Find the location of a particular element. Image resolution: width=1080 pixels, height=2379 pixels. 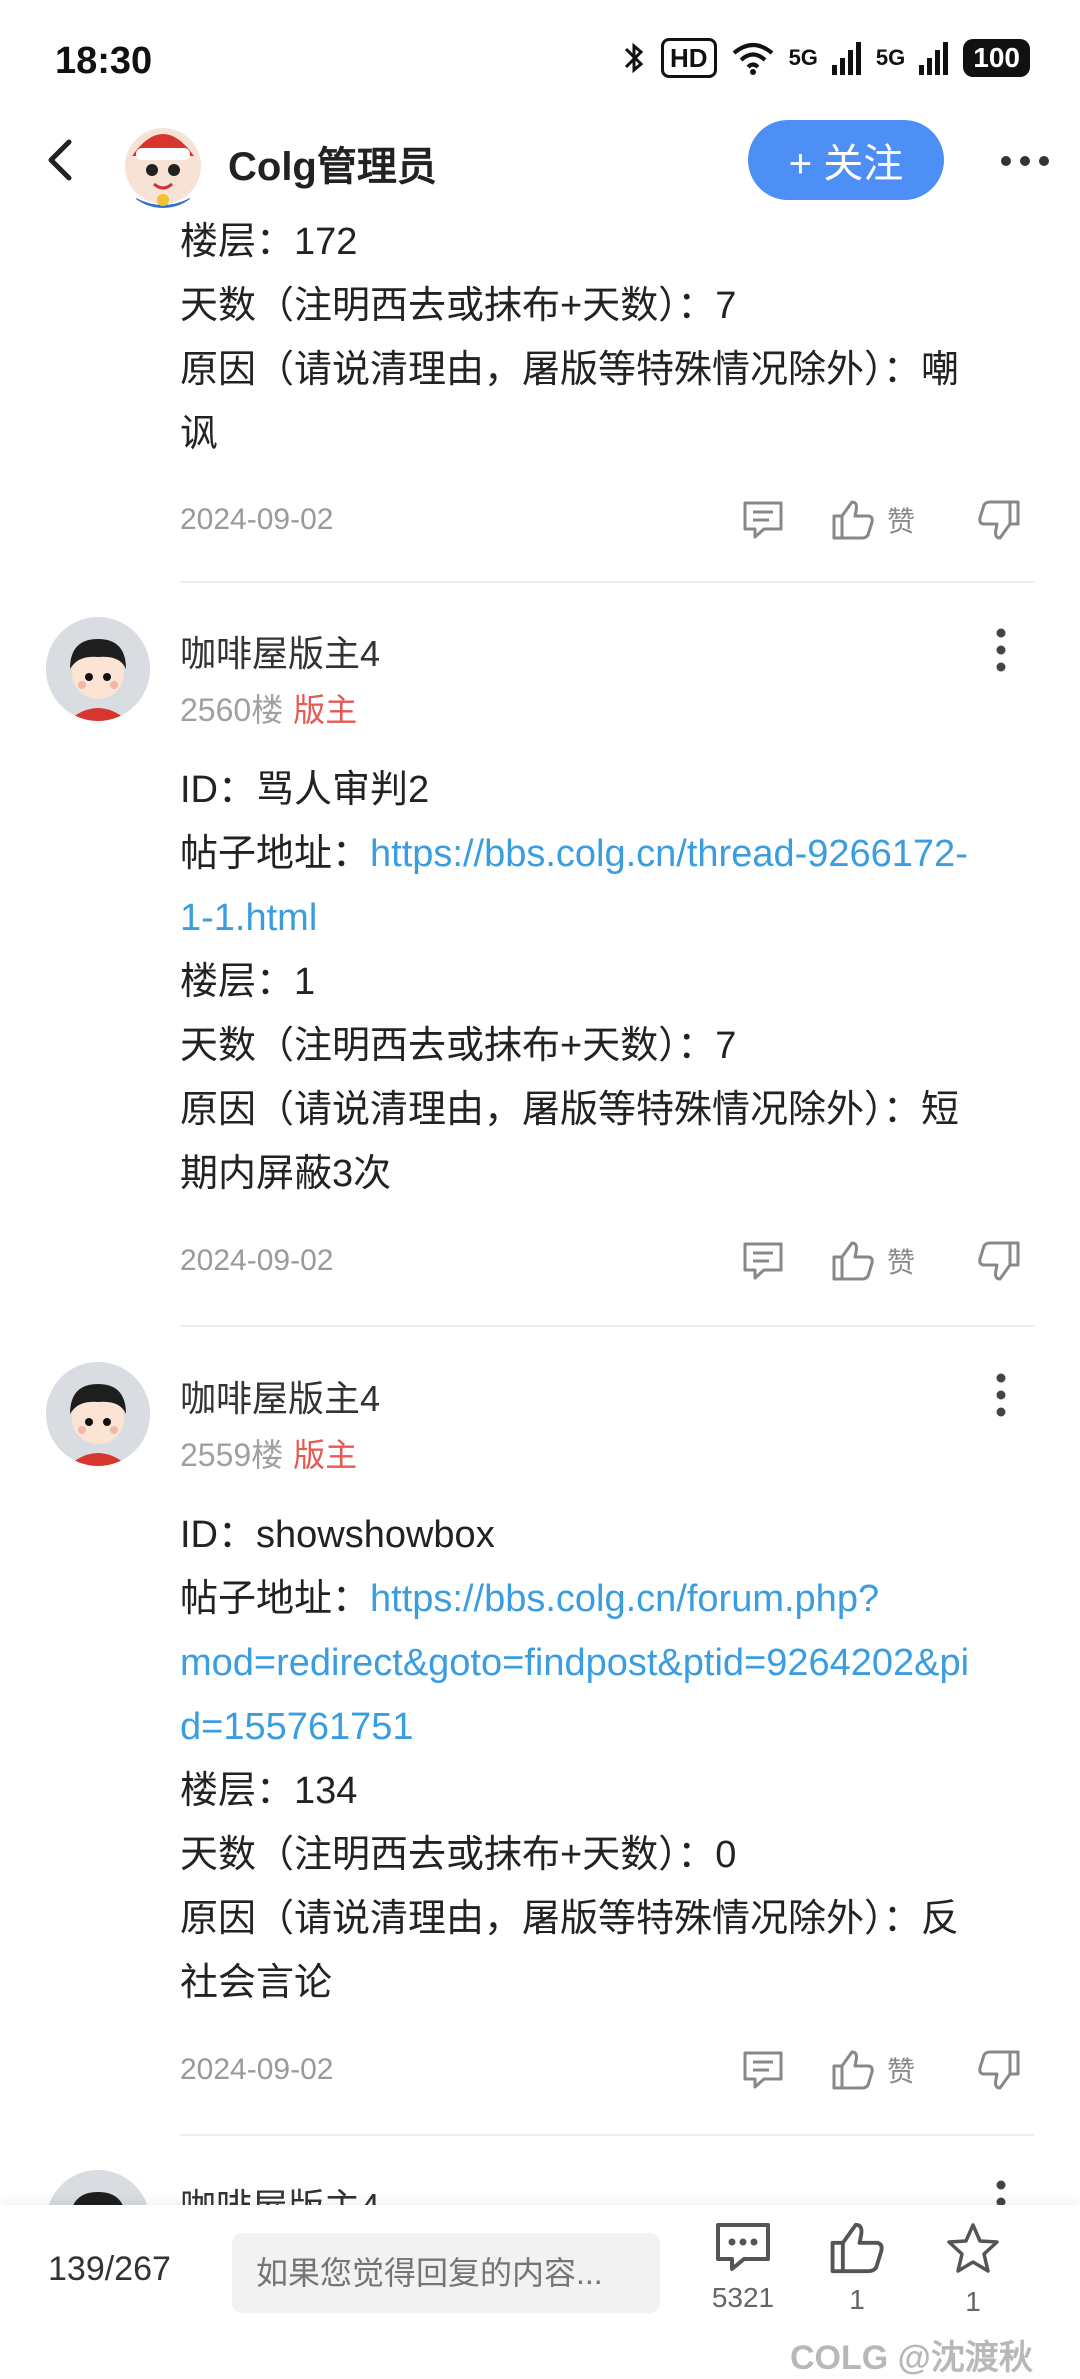

author-name: Colg管理员 is located at coordinates (332, 163).